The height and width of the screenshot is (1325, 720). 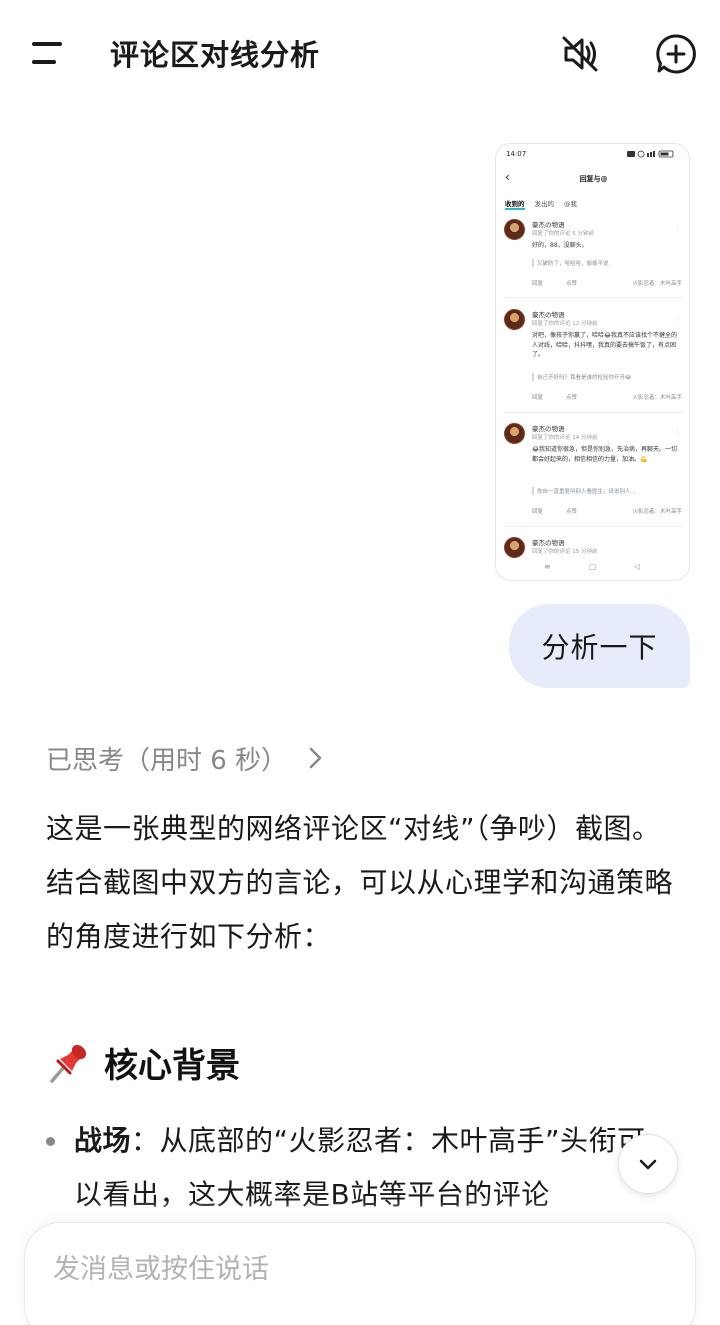 I want to click on thumb-page-title: 回复与@, so click(x=593, y=179).